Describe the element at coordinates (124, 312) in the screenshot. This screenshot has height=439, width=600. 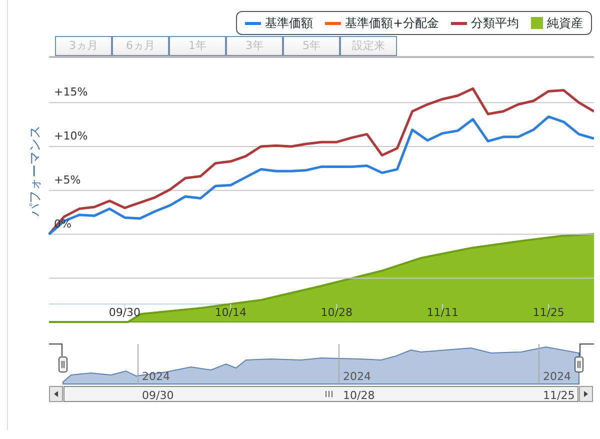
I see `x-tick-label: 09/30` at that location.